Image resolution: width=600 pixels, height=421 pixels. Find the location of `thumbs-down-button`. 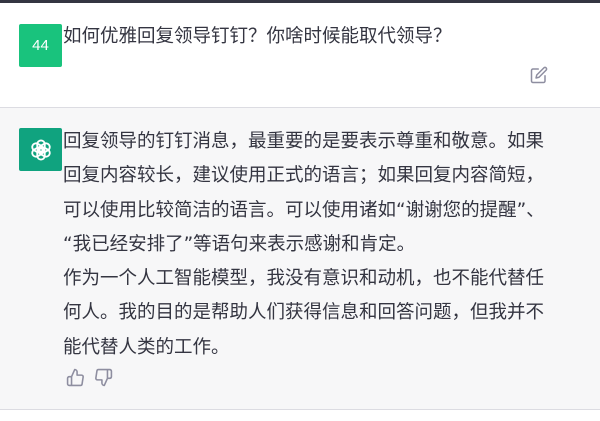

thumbs-down-button is located at coordinates (103, 377).